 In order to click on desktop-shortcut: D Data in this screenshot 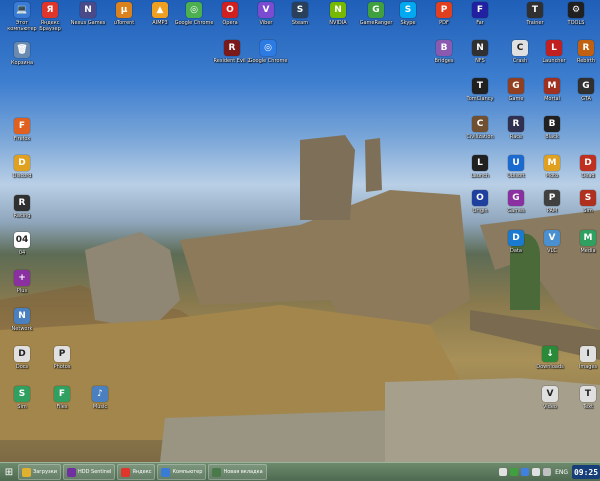, I will do `click(516, 251)`.